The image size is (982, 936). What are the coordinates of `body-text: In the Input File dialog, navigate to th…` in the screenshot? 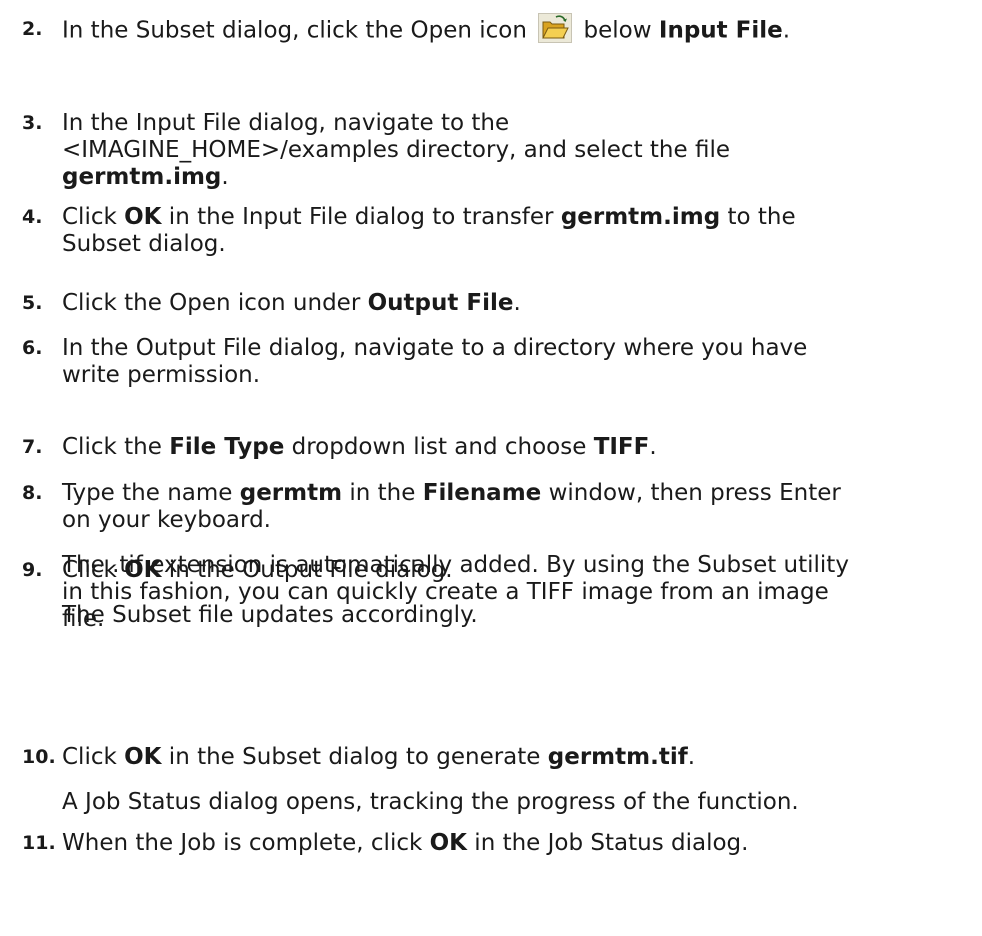 It's located at (286, 123).